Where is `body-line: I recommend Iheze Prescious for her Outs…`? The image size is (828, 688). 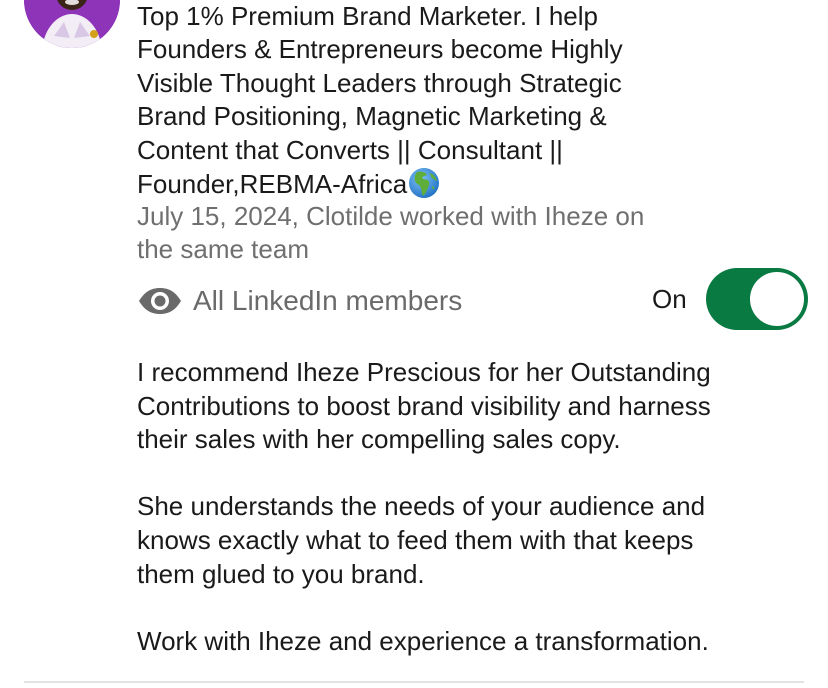
body-line: I recommend Iheze Prescious for her Outs… is located at coordinates (424, 372).